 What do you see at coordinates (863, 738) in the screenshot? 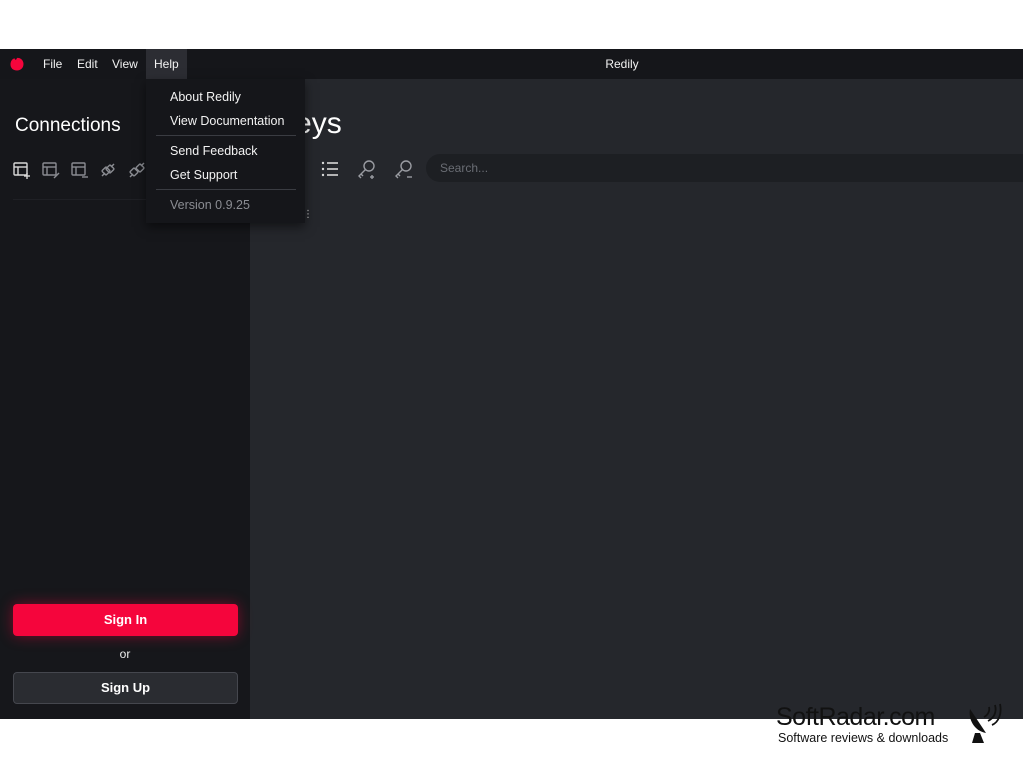
I see `watermark-tagline: Software reviews & downloads` at bounding box center [863, 738].